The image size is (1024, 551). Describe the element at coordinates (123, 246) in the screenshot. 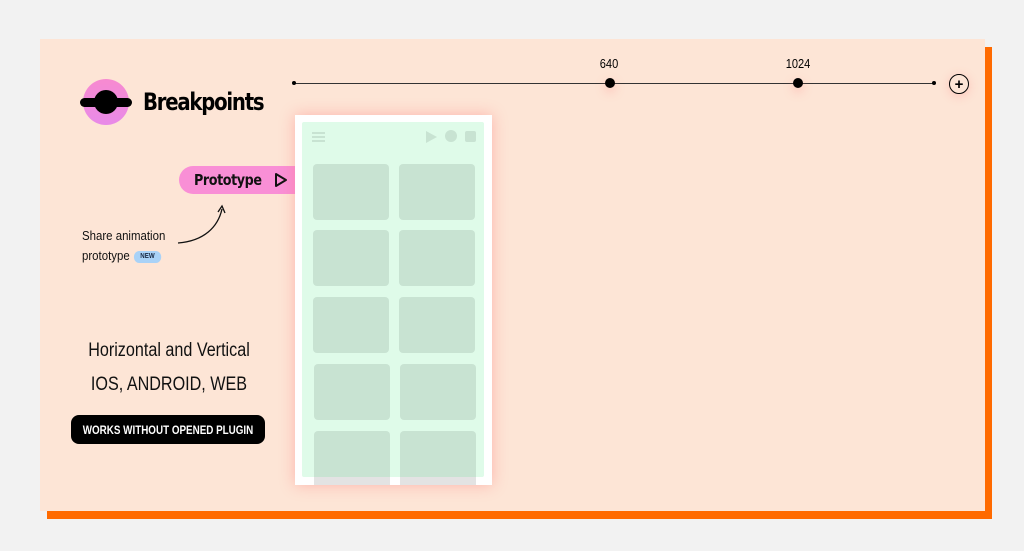

I see `share-annotation: Share animation prototype NEW` at that location.